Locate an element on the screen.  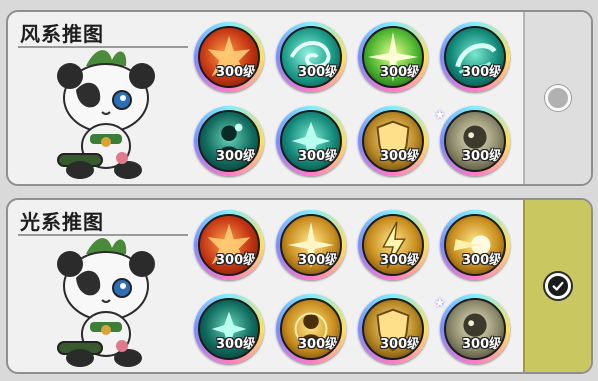
checkmark-icon is located at coordinates (558, 286).